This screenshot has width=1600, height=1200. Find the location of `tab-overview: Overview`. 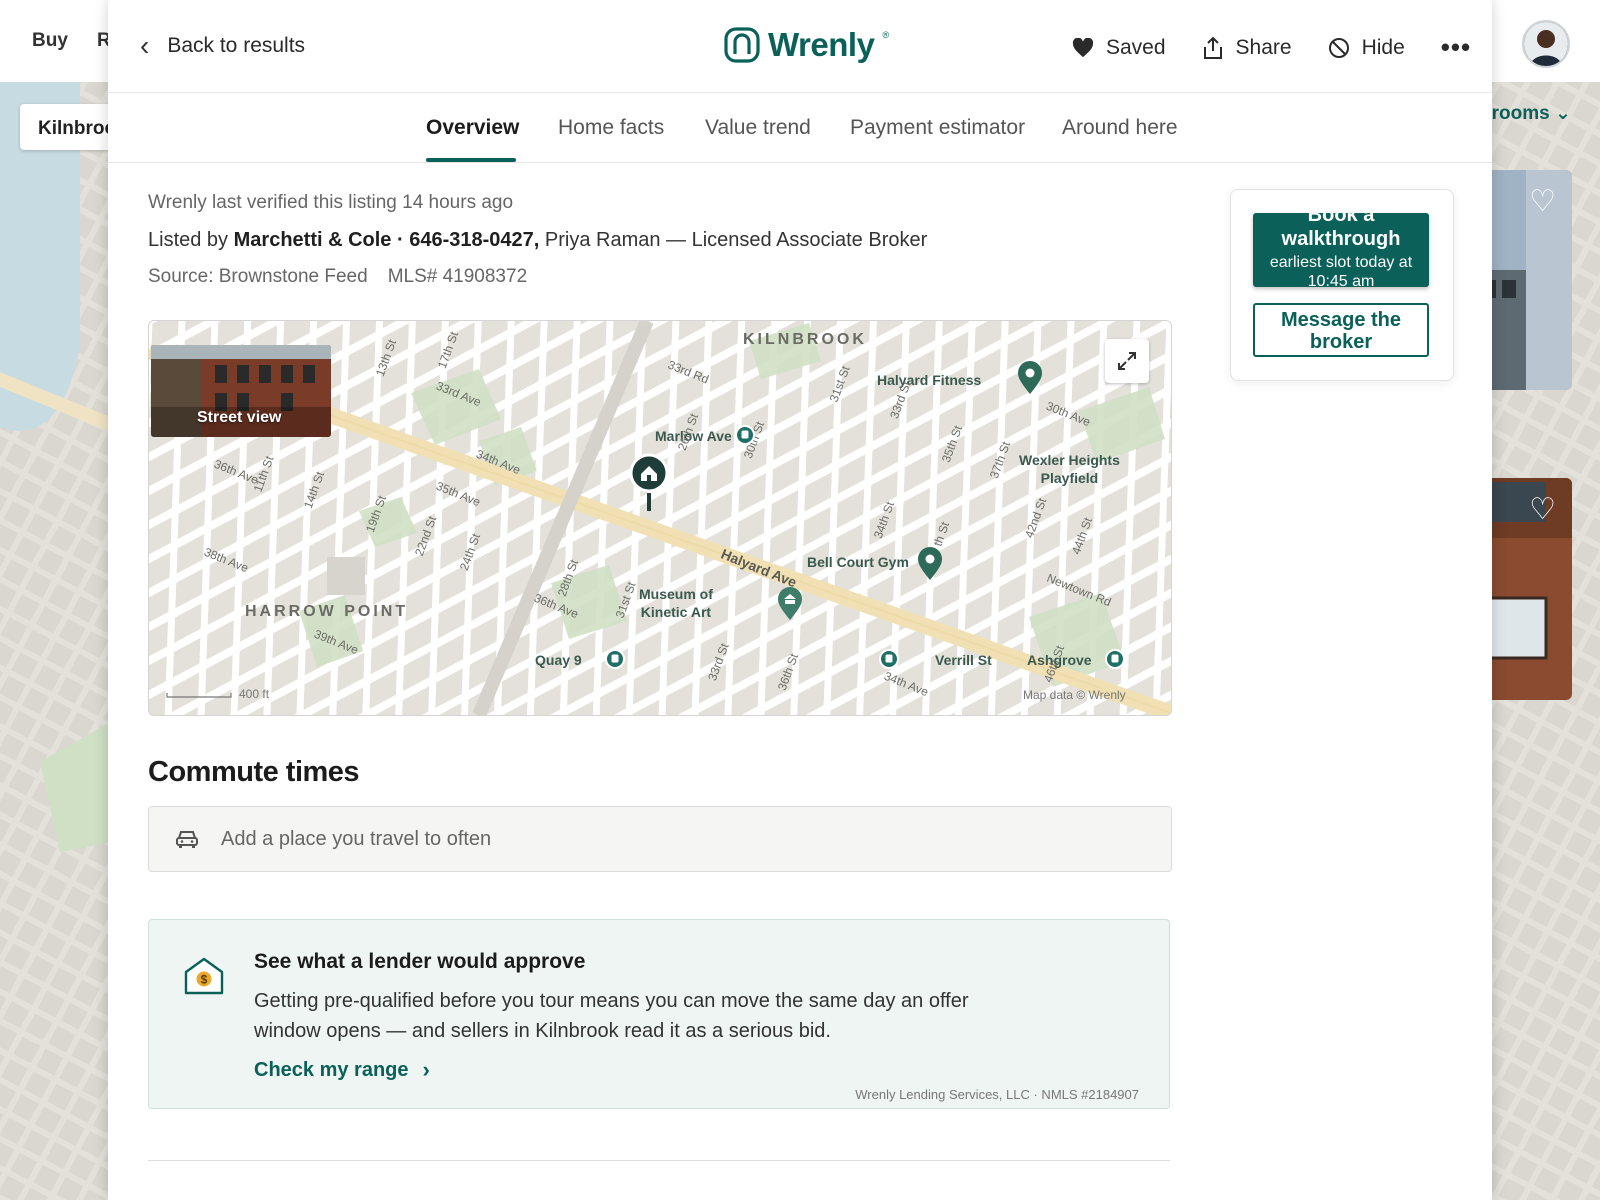

tab-overview: Overview is located at coordinates (472, 128).